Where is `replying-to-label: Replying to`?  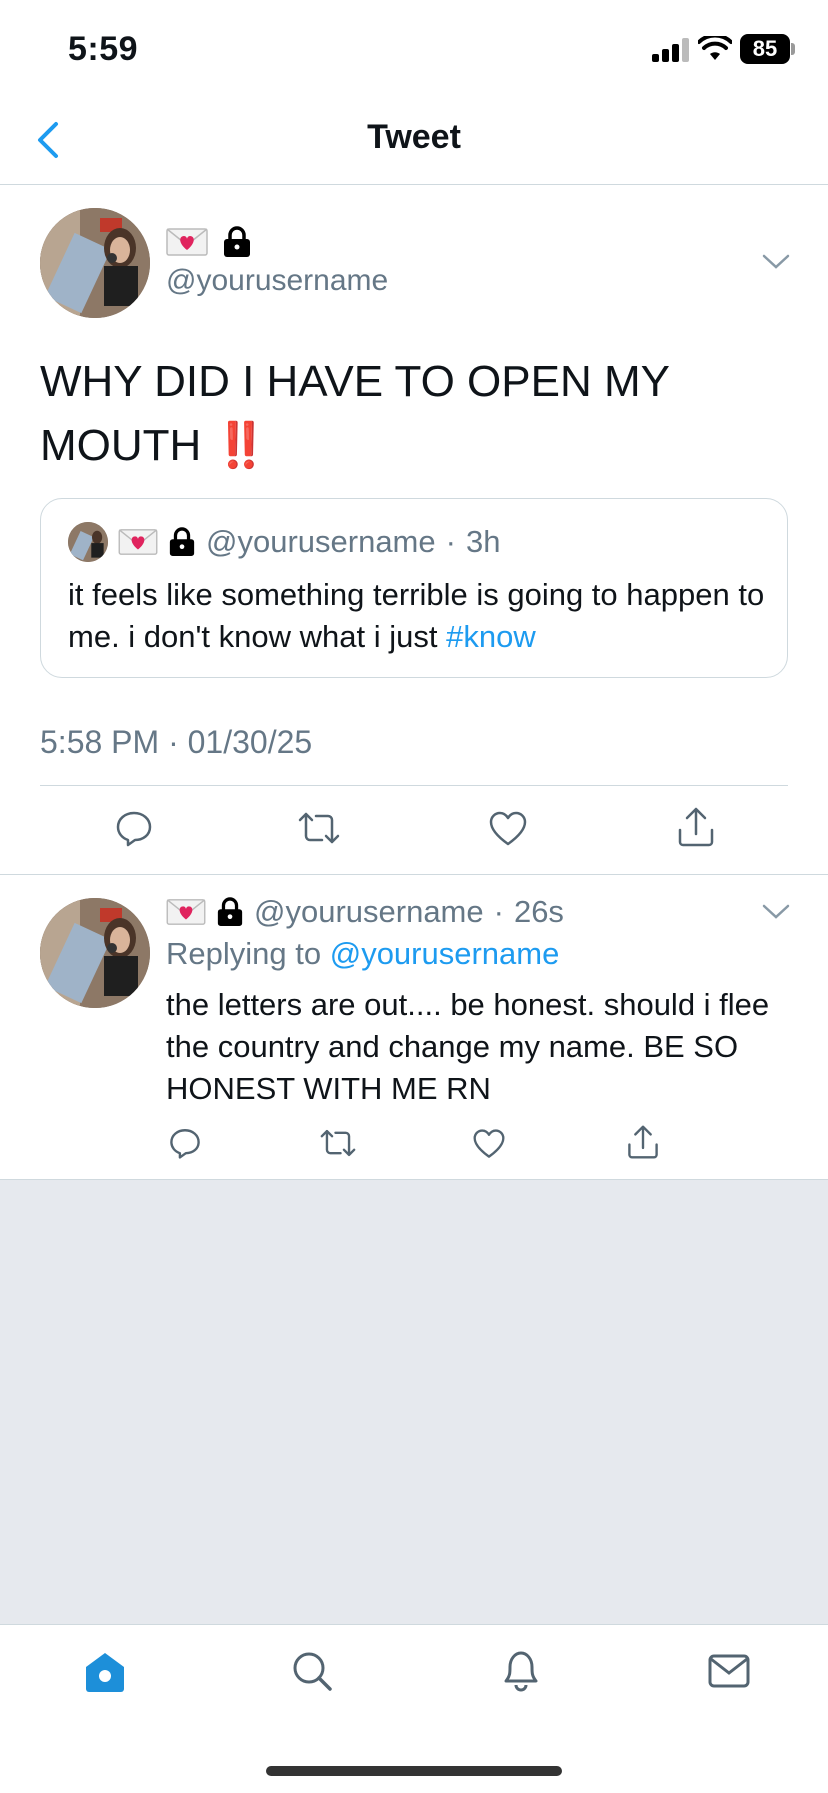
replying-to-label: Replying to is located at coordinates (244, 953).